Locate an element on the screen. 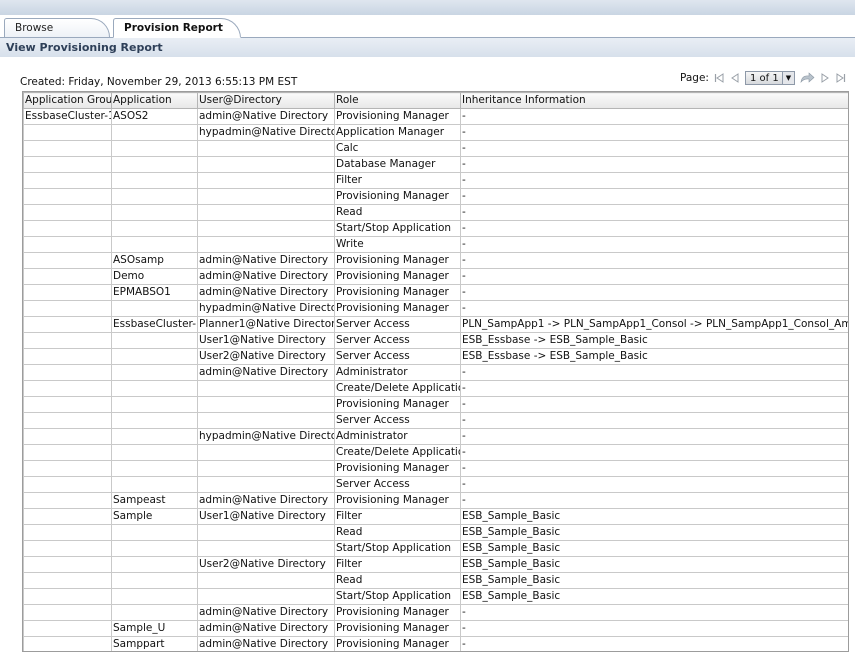 This screenshot has width=855, height=663. table-row: admin@Native Directory Administrator - is located at coordinates (435, 372).